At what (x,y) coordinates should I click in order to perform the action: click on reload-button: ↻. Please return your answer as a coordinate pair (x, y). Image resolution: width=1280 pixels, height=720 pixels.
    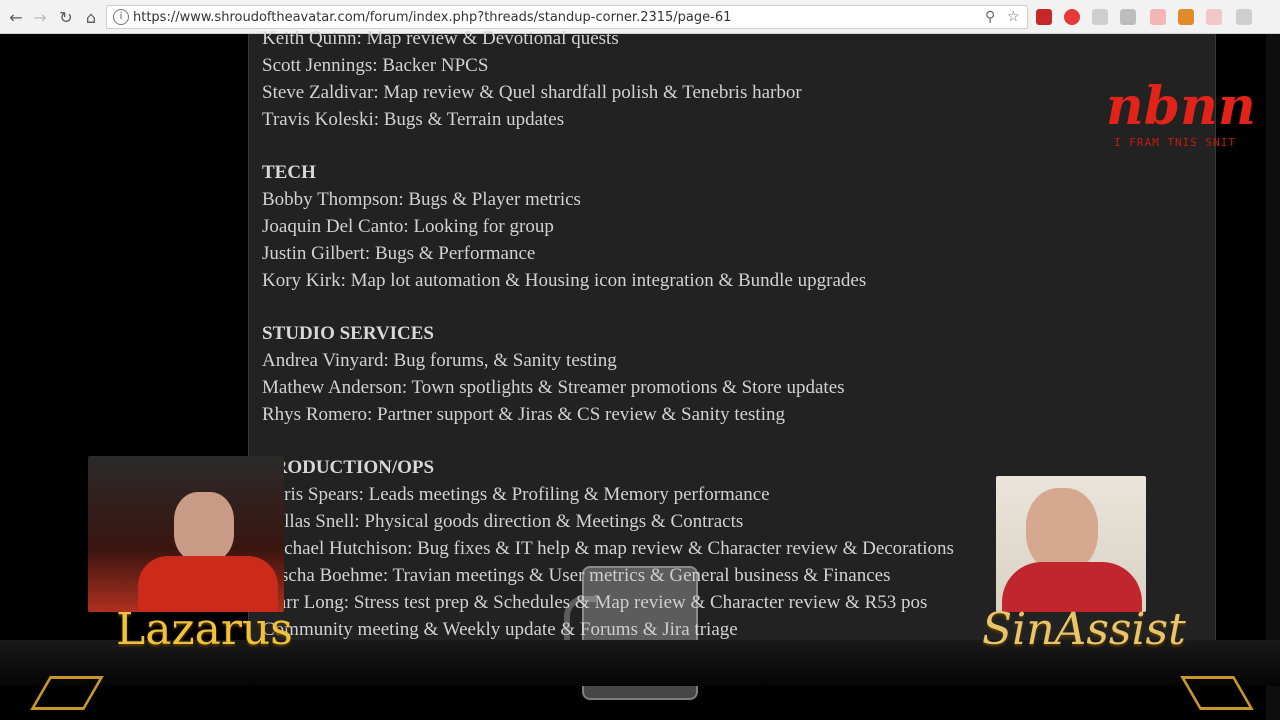
    Looking at the image, I should click on (66, 17).